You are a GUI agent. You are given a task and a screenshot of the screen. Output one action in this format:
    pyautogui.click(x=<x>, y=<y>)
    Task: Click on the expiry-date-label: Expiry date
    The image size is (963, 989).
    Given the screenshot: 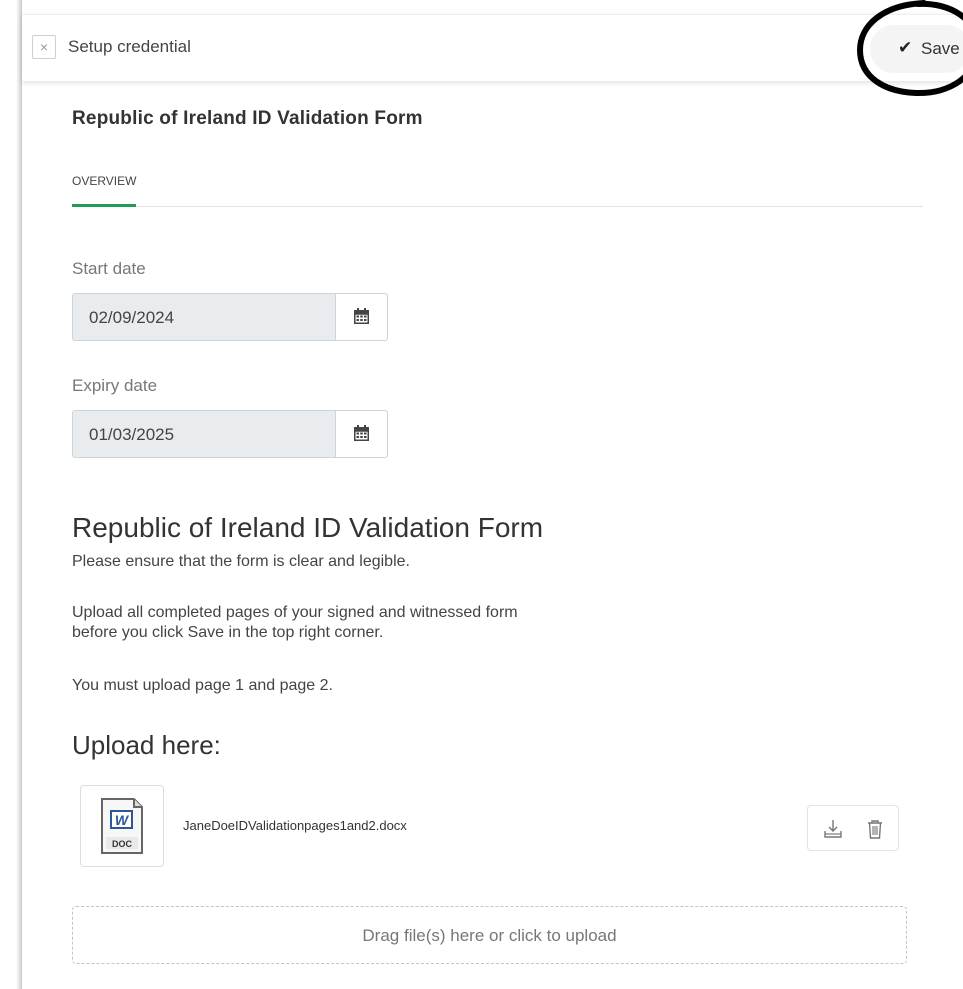 What is the action you would take?
    pyautogui.click(x=115, y=385)
    